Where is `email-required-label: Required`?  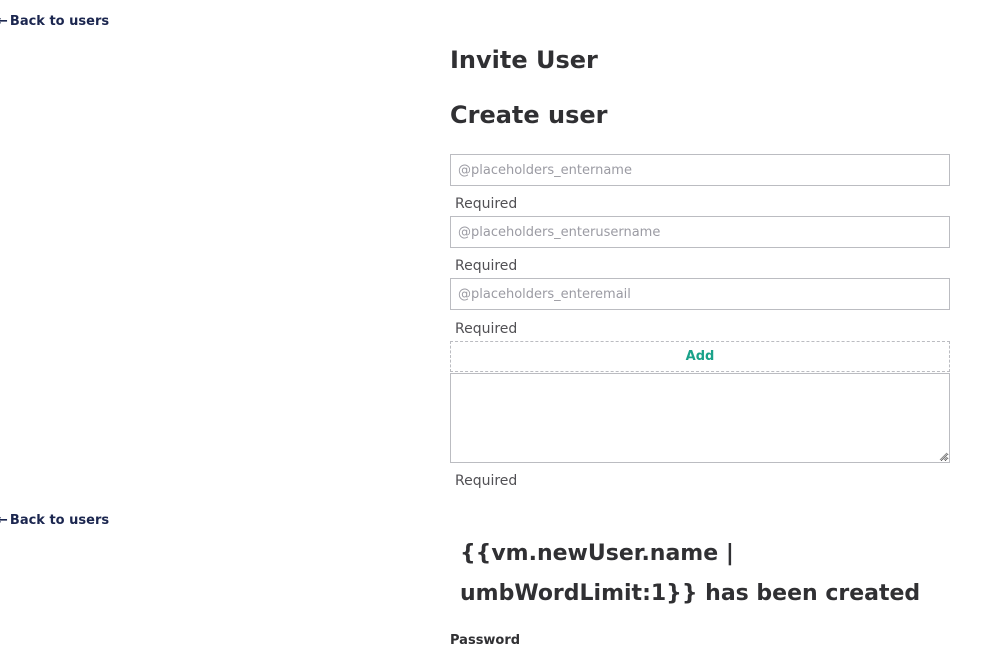 email-required-label: Required is located at coordinates (486, 329).